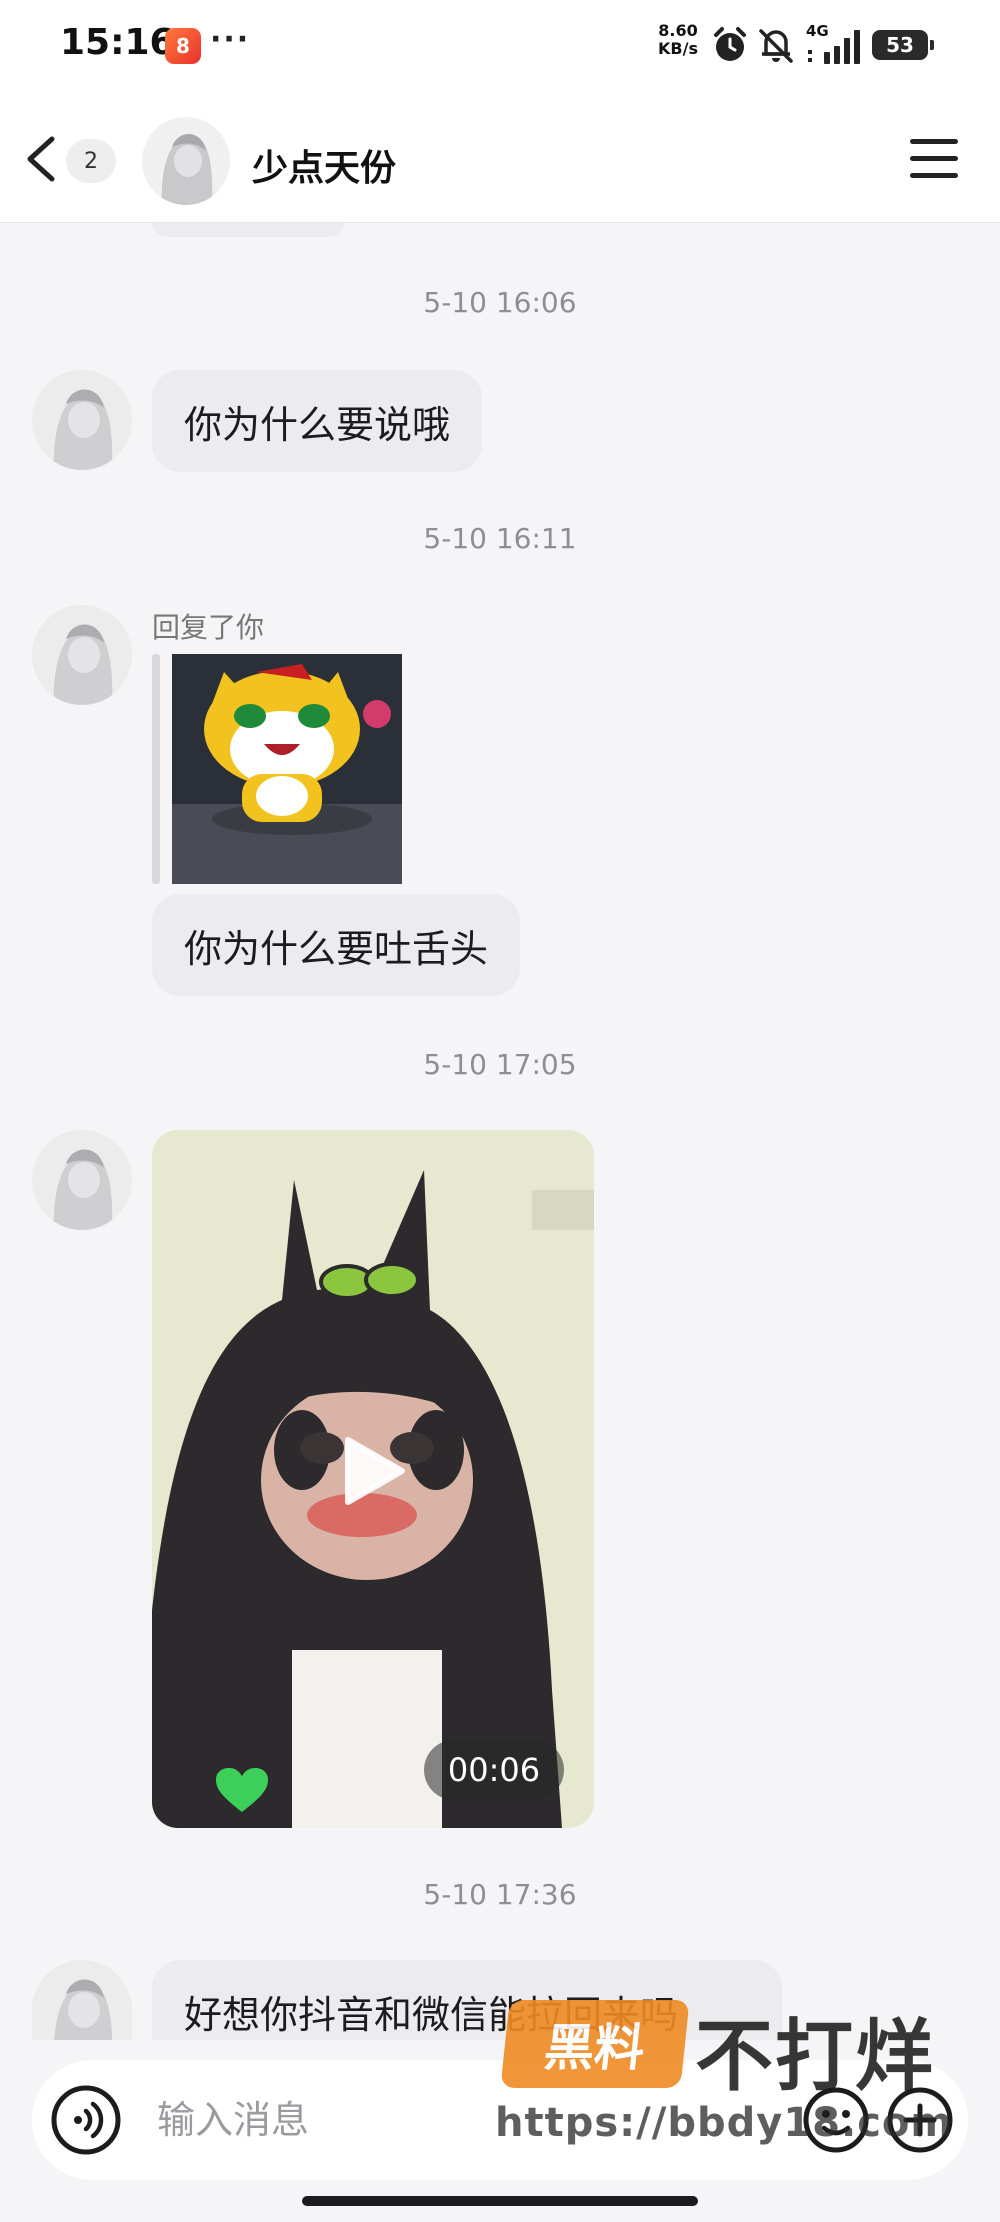  I want to click on network-speed-value: 8.60, so click(678, 30).